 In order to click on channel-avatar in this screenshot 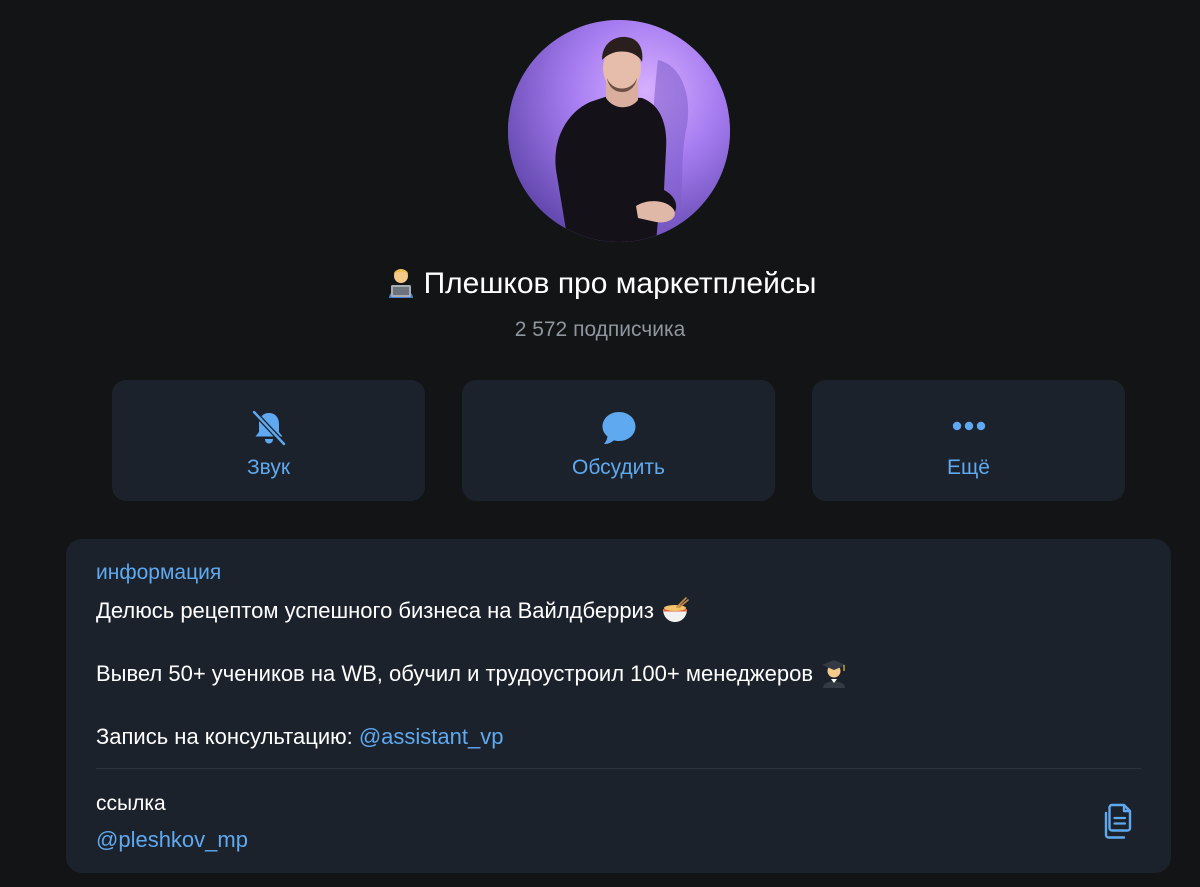, I will do `click(619, 131)`.